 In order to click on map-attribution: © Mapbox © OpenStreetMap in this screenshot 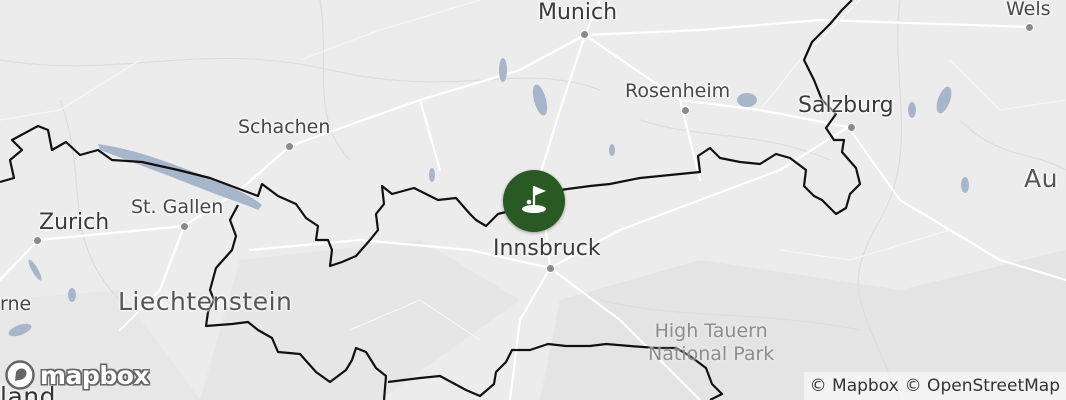, I will do `click(934, 386)`.